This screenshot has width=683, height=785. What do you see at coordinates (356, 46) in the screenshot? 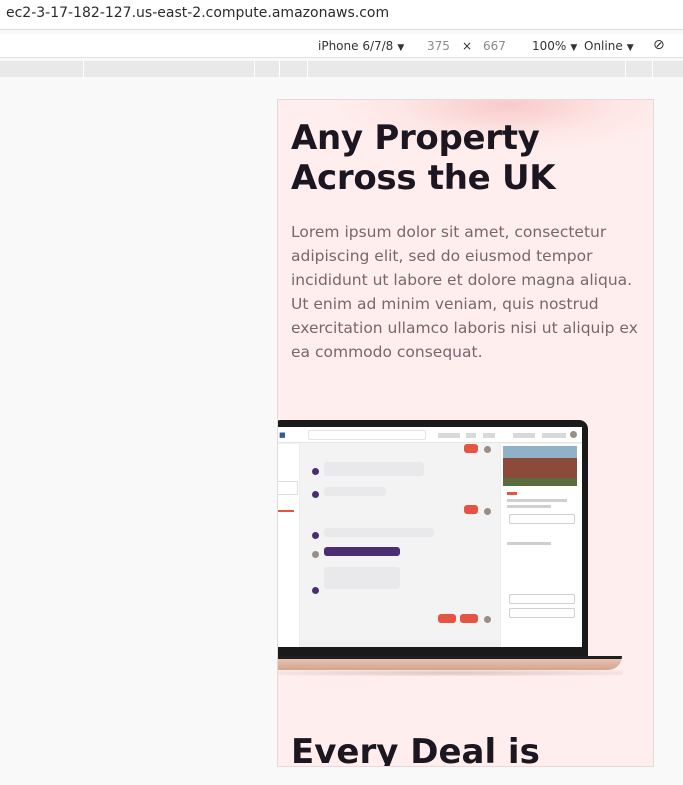
I see `device-select-label: iPhone 6/7/8` at bounding box center [356, 46].